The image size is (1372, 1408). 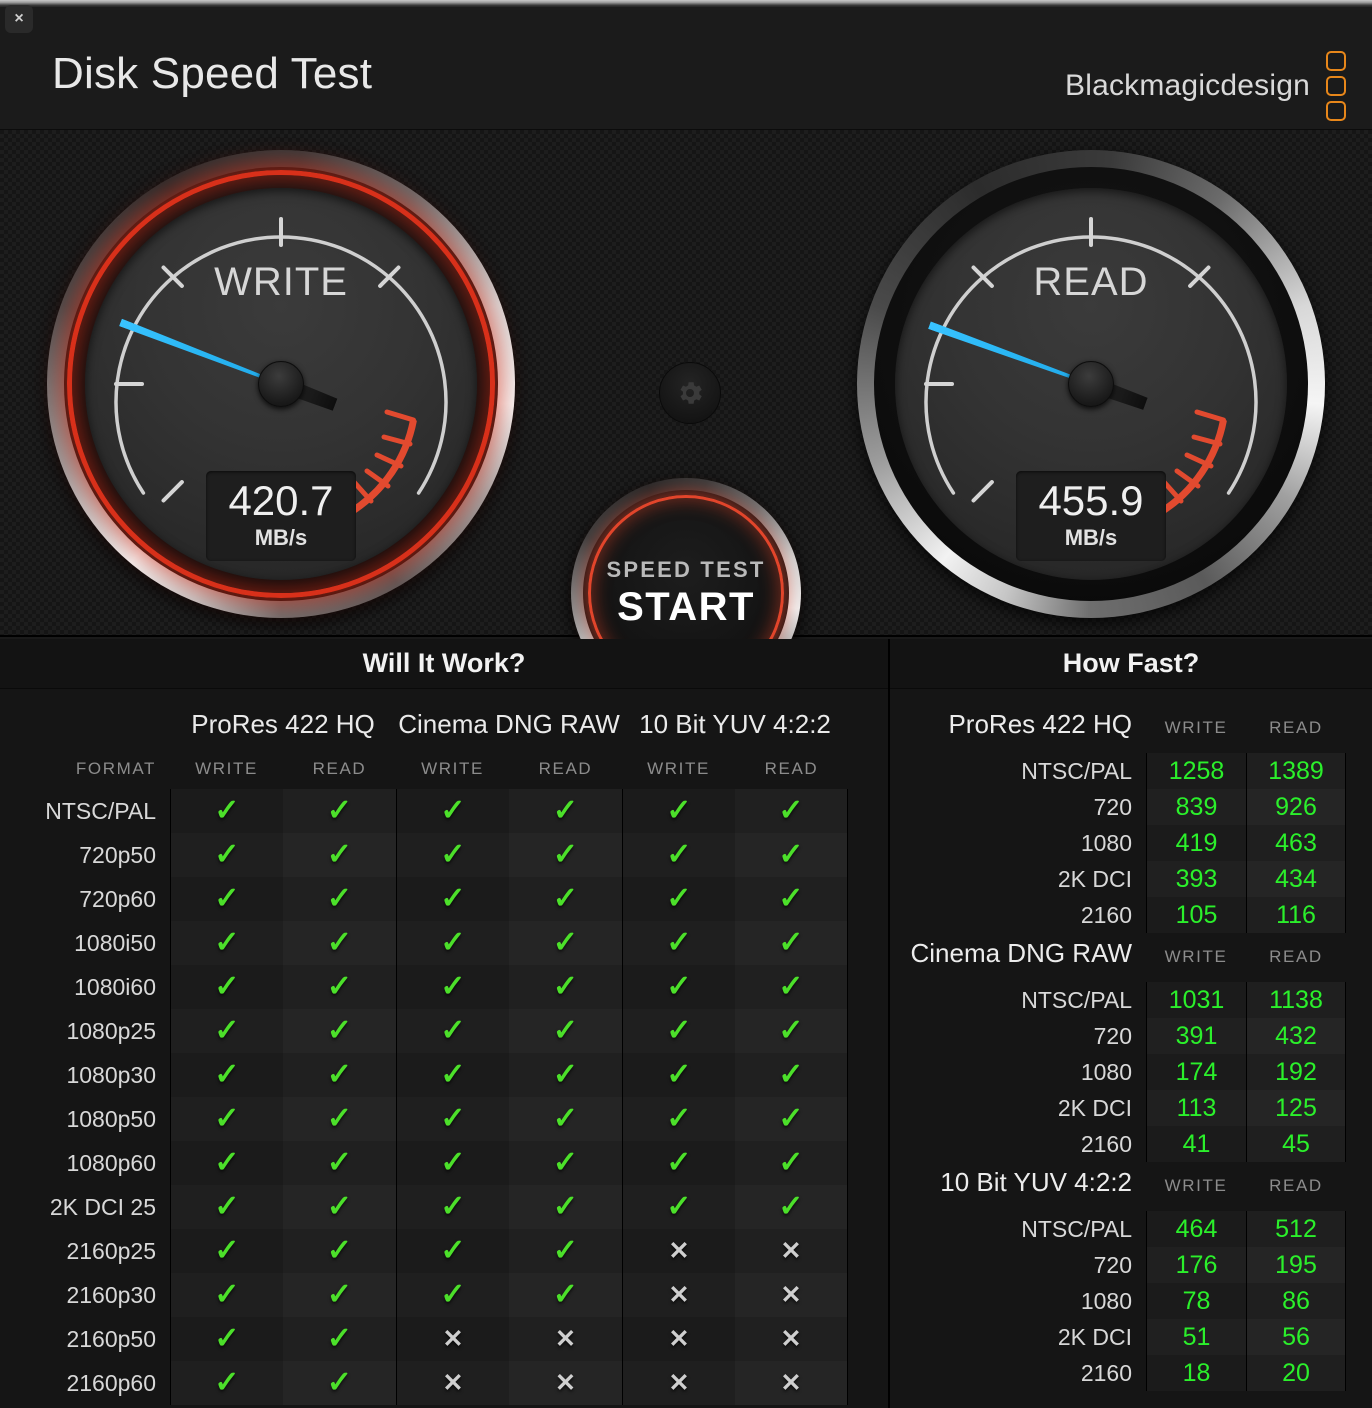 I want to click on read-speed-value: 45, so click(x=1296, y=1144).